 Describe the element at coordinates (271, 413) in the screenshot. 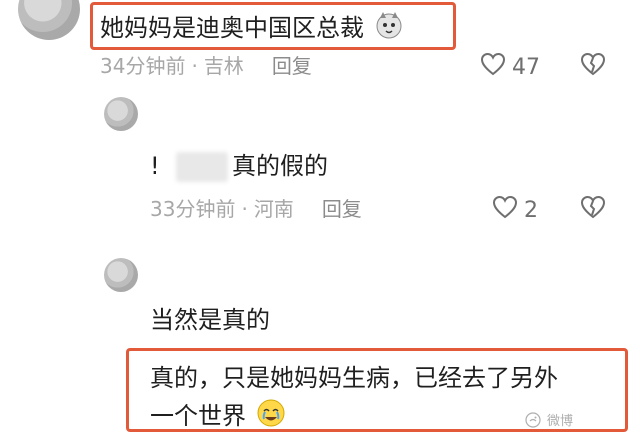

I see `crying-face-emoji-icon` at that location.